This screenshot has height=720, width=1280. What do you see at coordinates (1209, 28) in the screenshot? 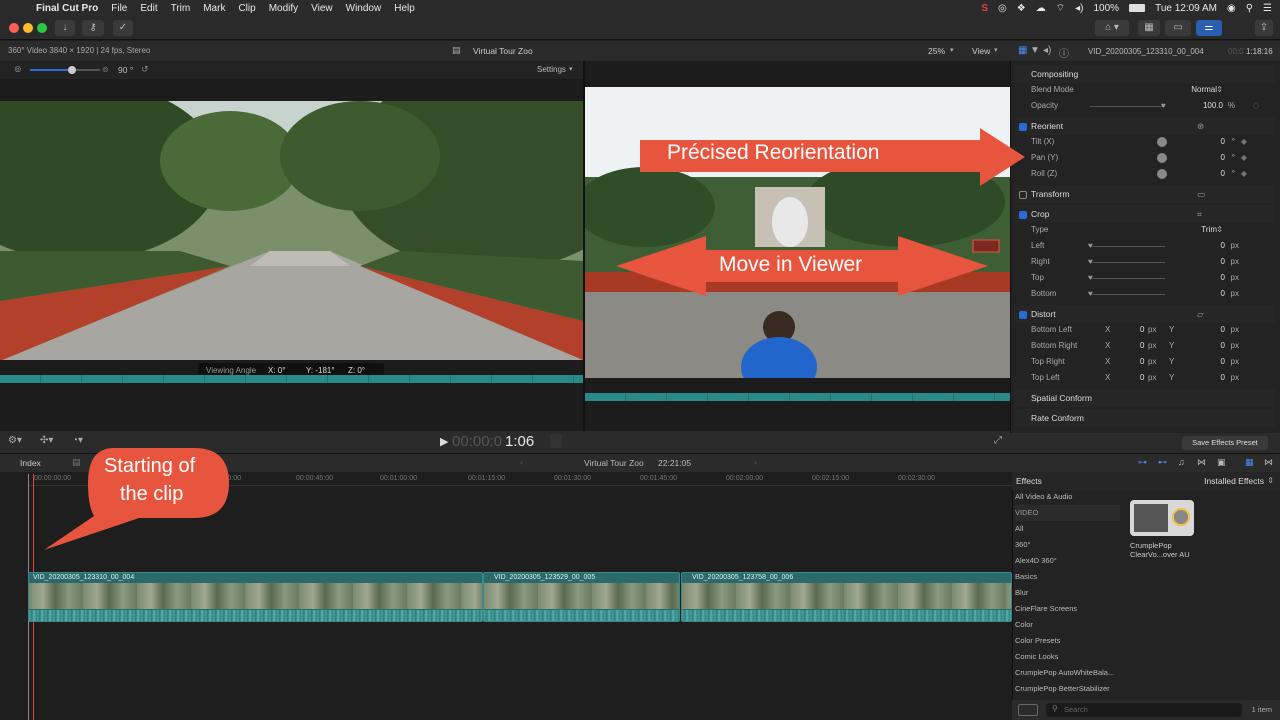
I see `inspector-toggle-icon: ⚌` at bounding box center [1209, 28].